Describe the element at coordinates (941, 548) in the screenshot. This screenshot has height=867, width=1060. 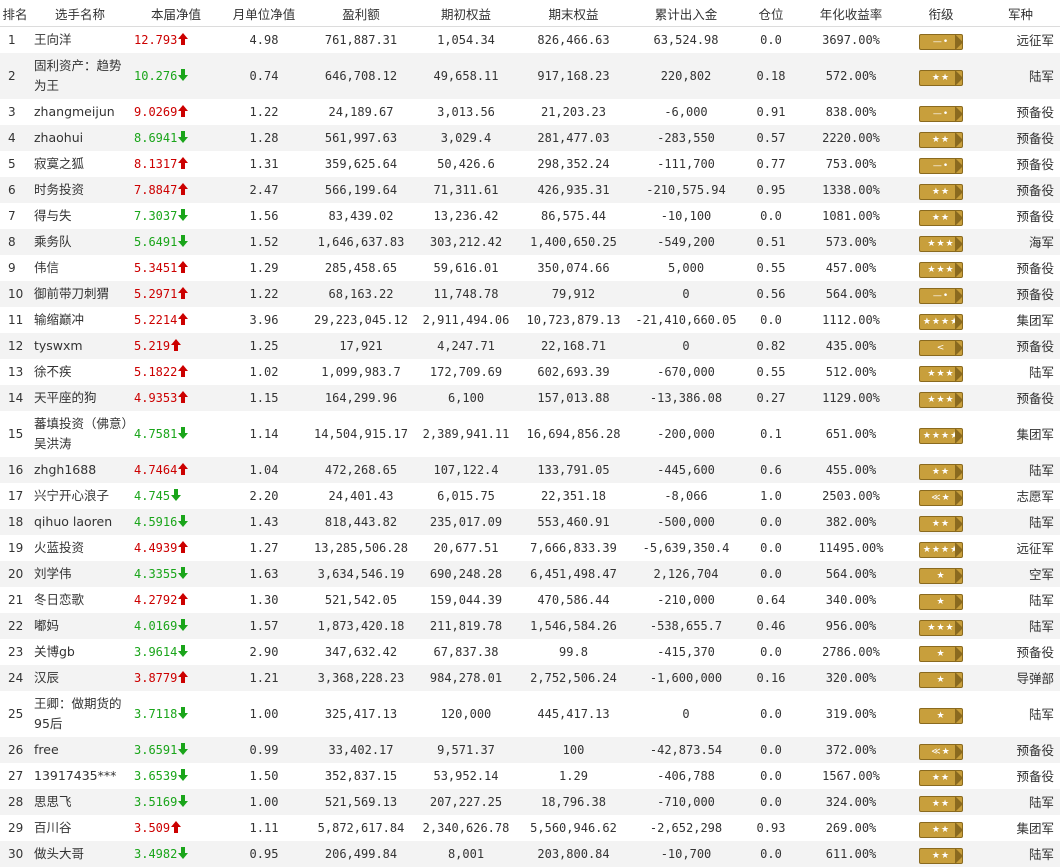
I see `rank-badge-cell: ★★★★` at that location.